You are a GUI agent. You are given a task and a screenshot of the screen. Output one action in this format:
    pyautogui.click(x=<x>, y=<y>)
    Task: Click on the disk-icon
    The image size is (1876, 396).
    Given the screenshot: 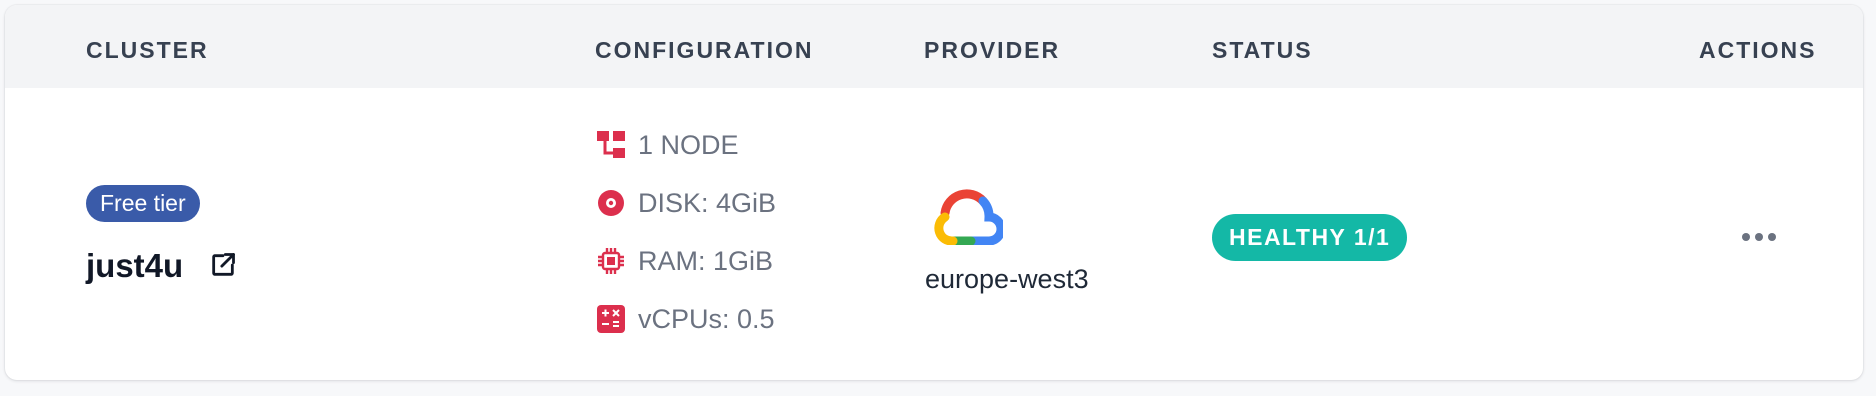 What is the action you would take?
    pyautogui.click(x=611, y=203)
    